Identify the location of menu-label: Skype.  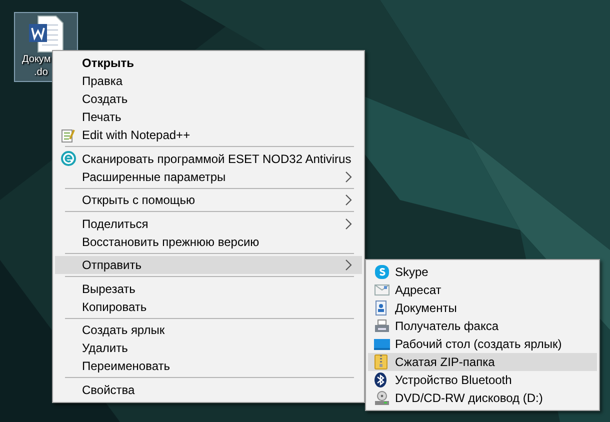
(412, 272).